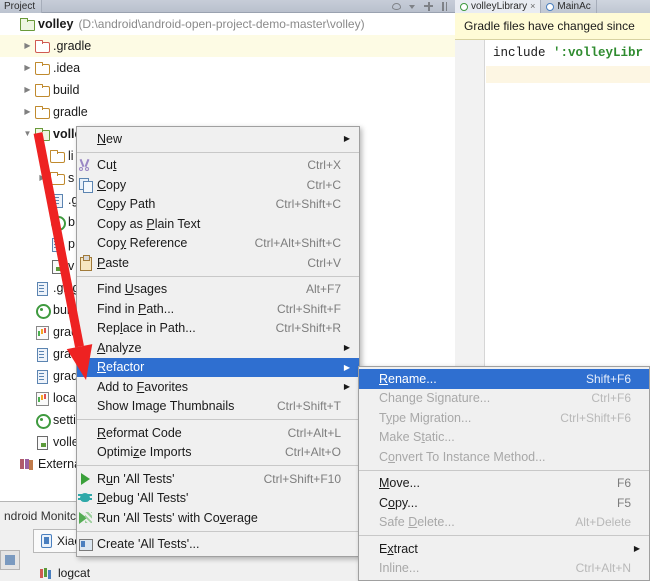  I want to click on menu-item: Find in Path... Ctrl+Shift+F, so click(218, 309).